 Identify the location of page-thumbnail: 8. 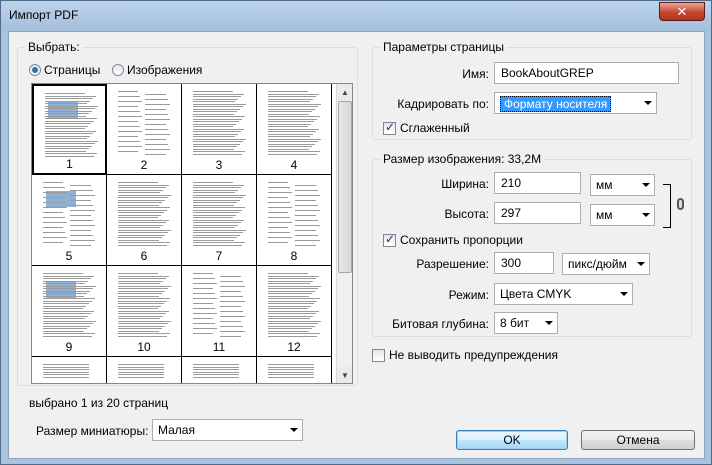
(294, 220).